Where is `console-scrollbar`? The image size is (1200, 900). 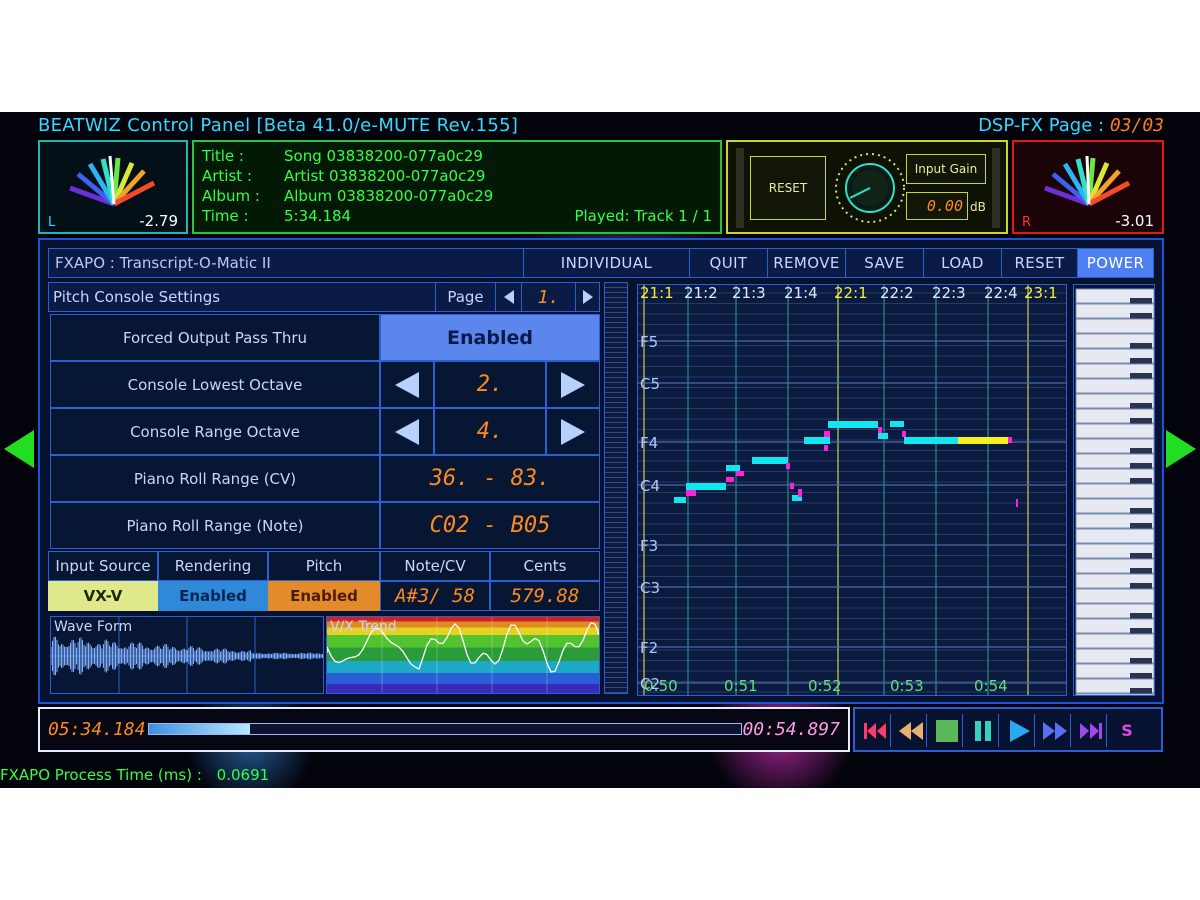
console-scrollbar is located at coordinates (616, 488).